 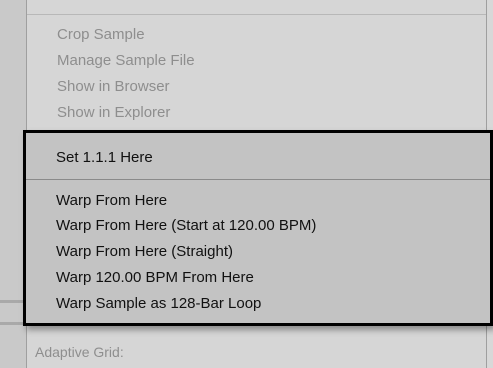 I want to click on warp-bpm-from-here-item: Warp 120.00 BPM From Here, so click(x=155, y=278).